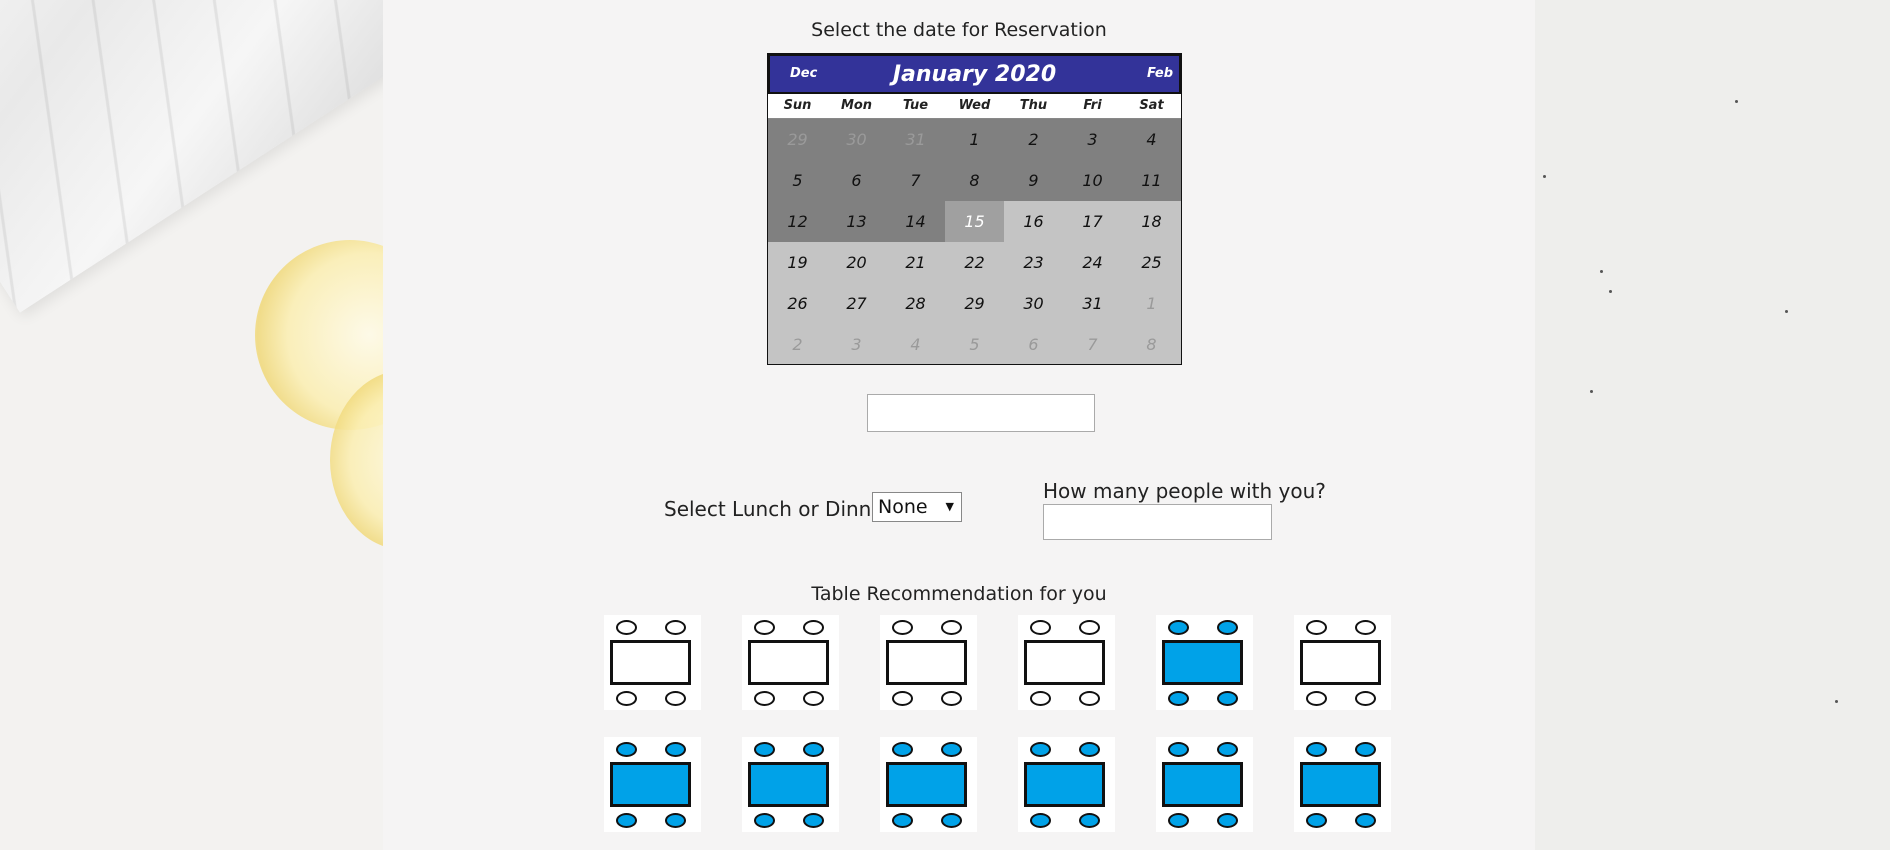 This screenshot has height=850, width=1890. What do you see at coordinates (915, 262) in the screenshot?
I see `calendar-day: 21` at bounding box center [915, 262].